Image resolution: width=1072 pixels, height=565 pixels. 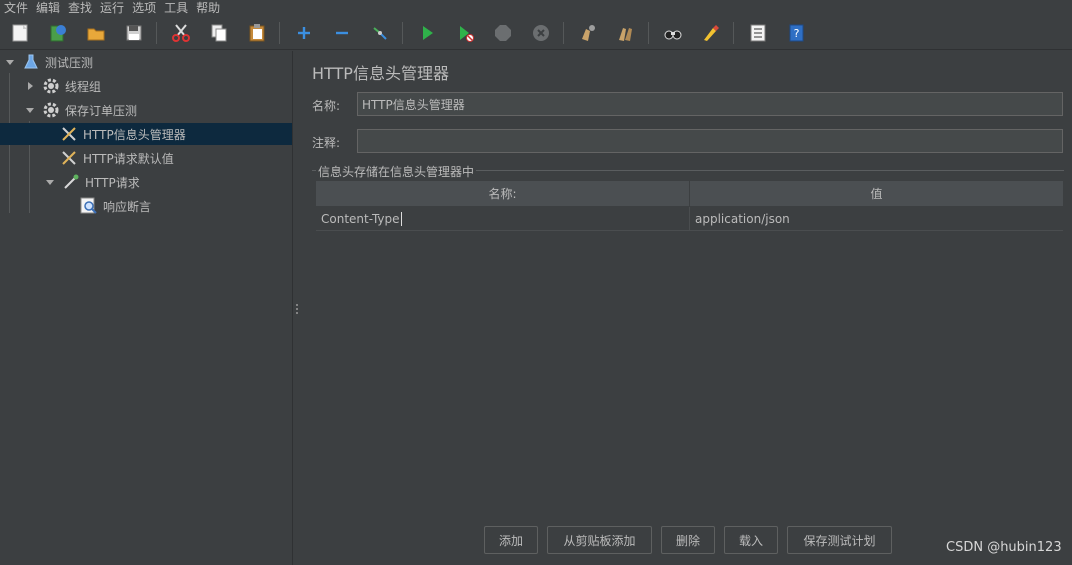 I want to click on test-plan-flask-icon, so click(x=31, y=62).